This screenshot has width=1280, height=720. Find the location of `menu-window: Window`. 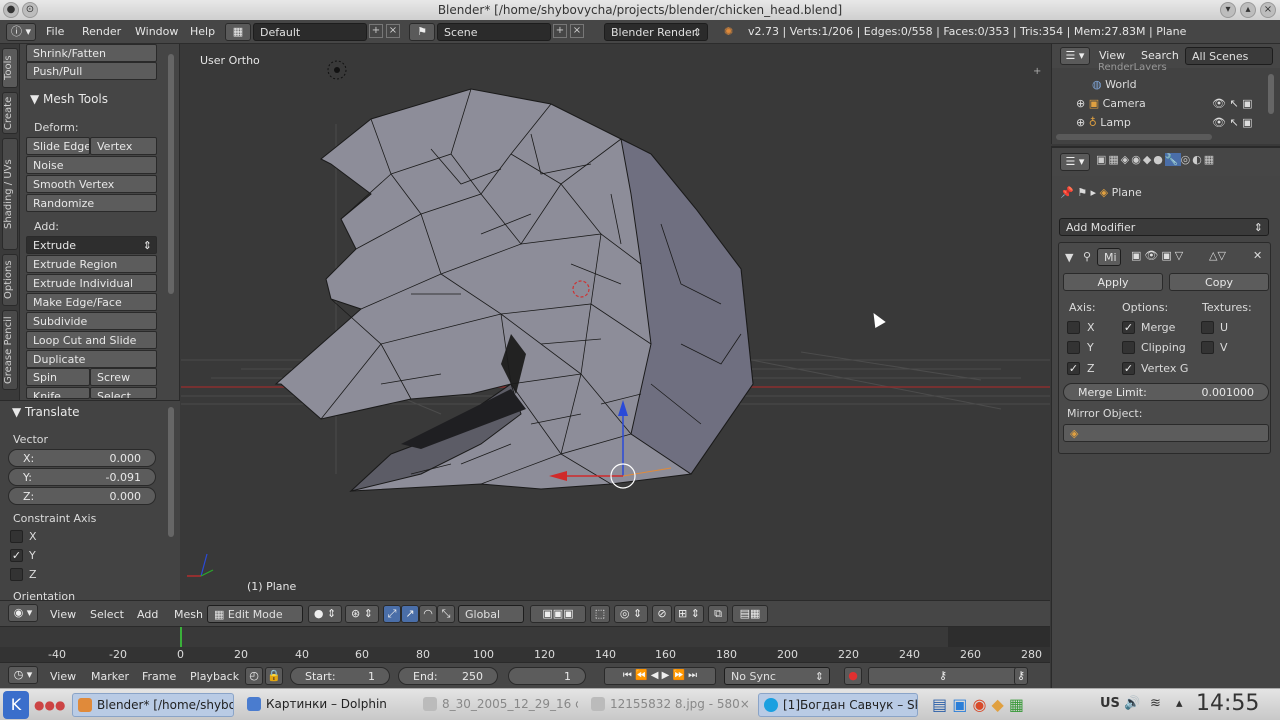

menu-window: Window is located at coordinates (156, 31).